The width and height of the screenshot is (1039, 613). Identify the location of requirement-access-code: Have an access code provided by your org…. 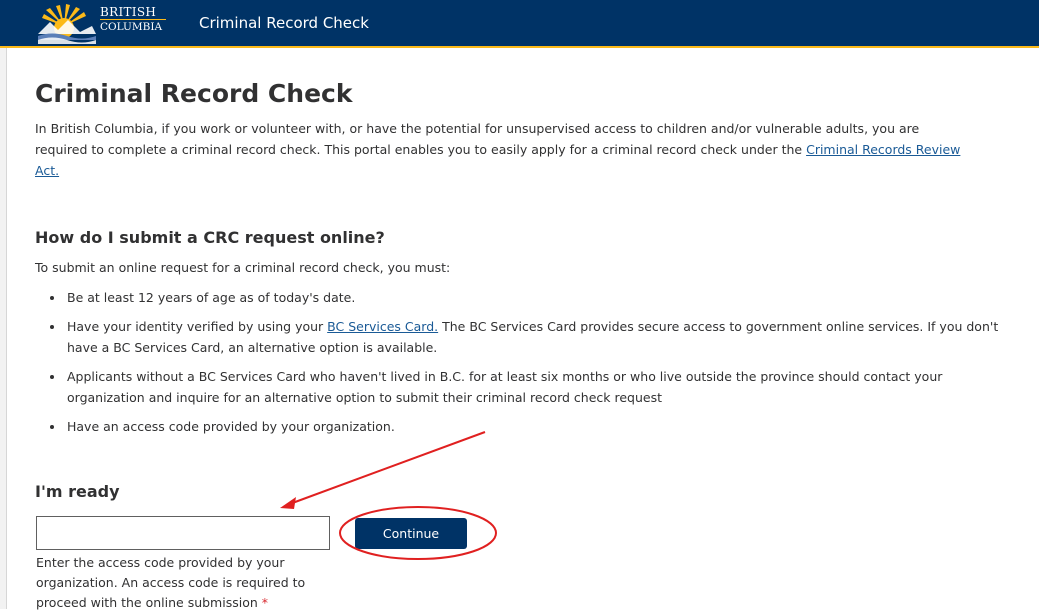
(231, 426).